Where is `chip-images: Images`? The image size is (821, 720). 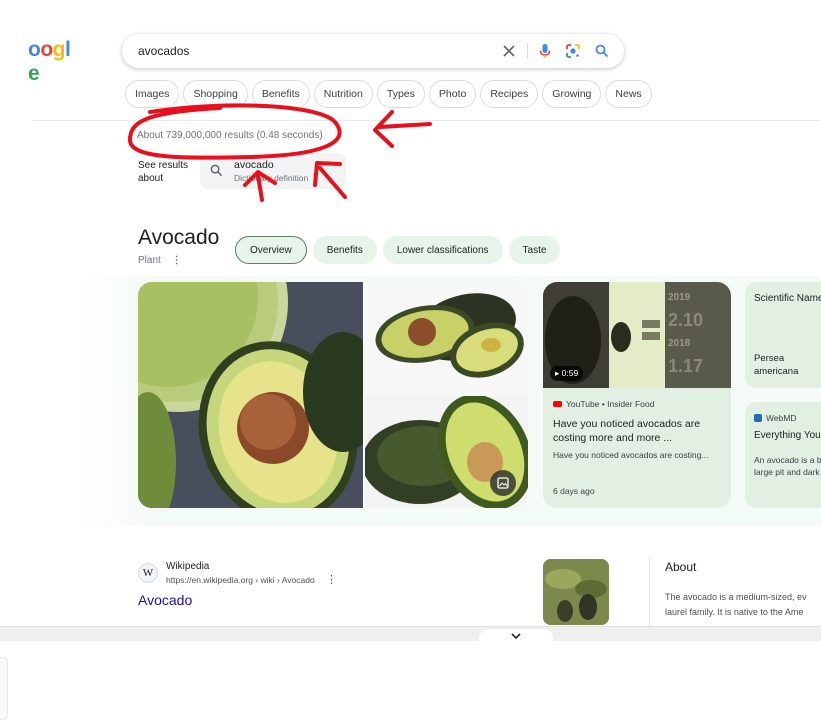 chip-images: Images is located at coordinates (152, 94).